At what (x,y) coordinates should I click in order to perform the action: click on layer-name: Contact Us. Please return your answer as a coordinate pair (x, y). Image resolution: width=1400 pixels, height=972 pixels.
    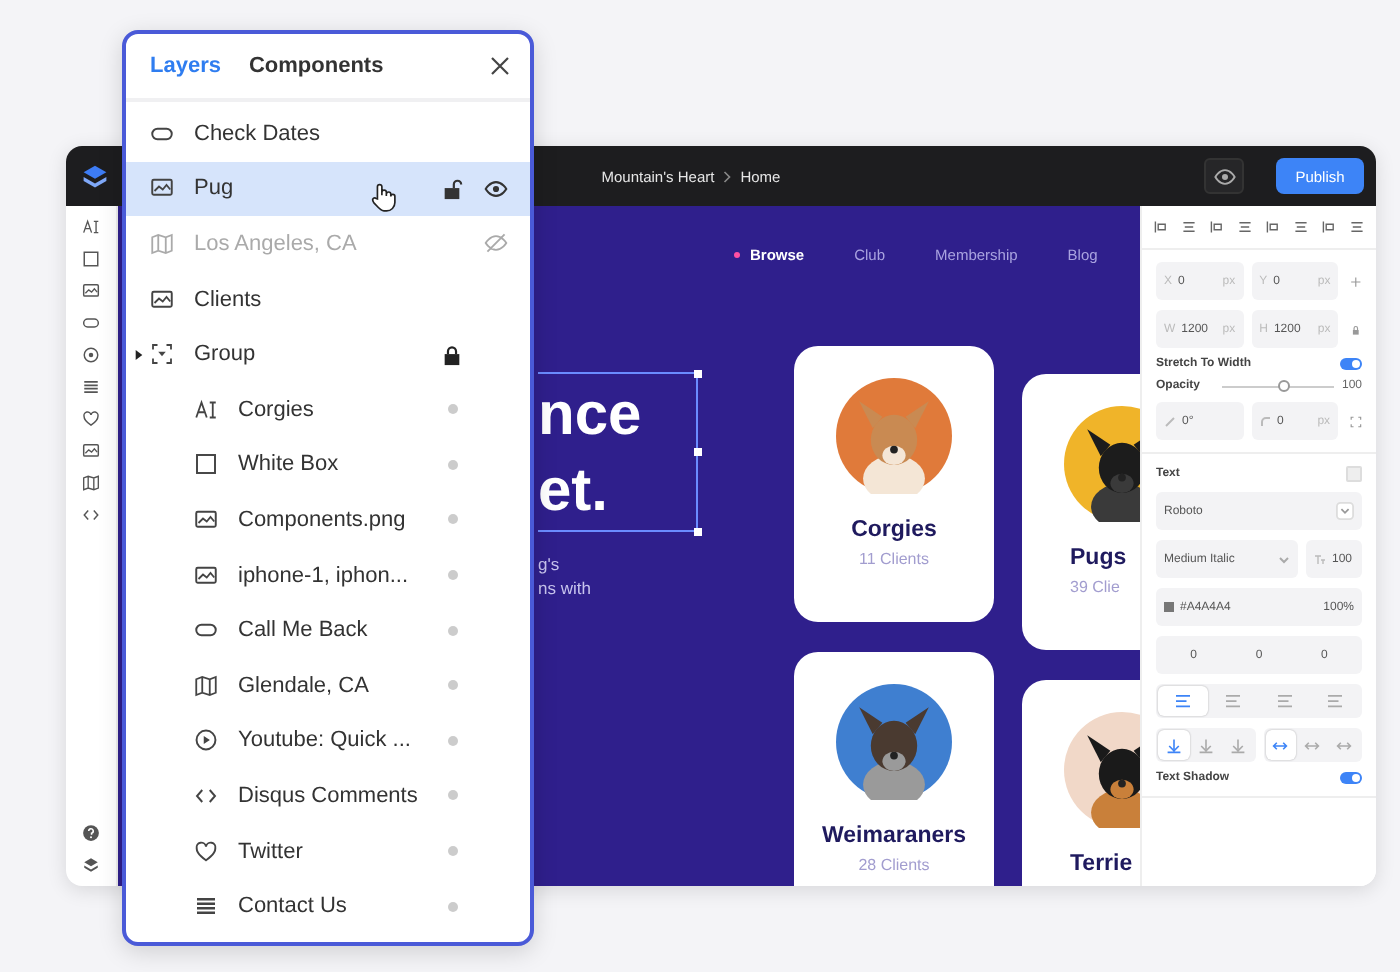
    Looking at the image, I should click on (292, 906).